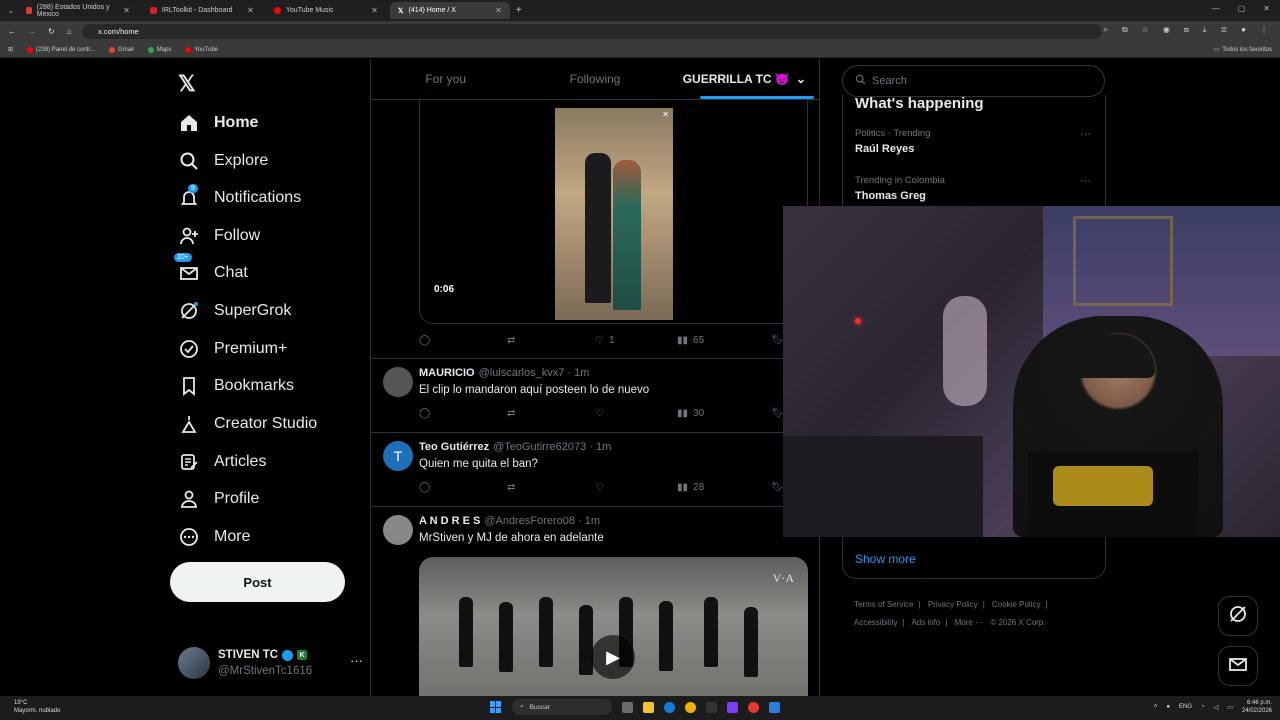 This screenshot has height=720, width=1280. What do you see at coordinates (1223, 30) in the screenshot?
I see `media-icon: ≣` at bounding box center [1223, 30].